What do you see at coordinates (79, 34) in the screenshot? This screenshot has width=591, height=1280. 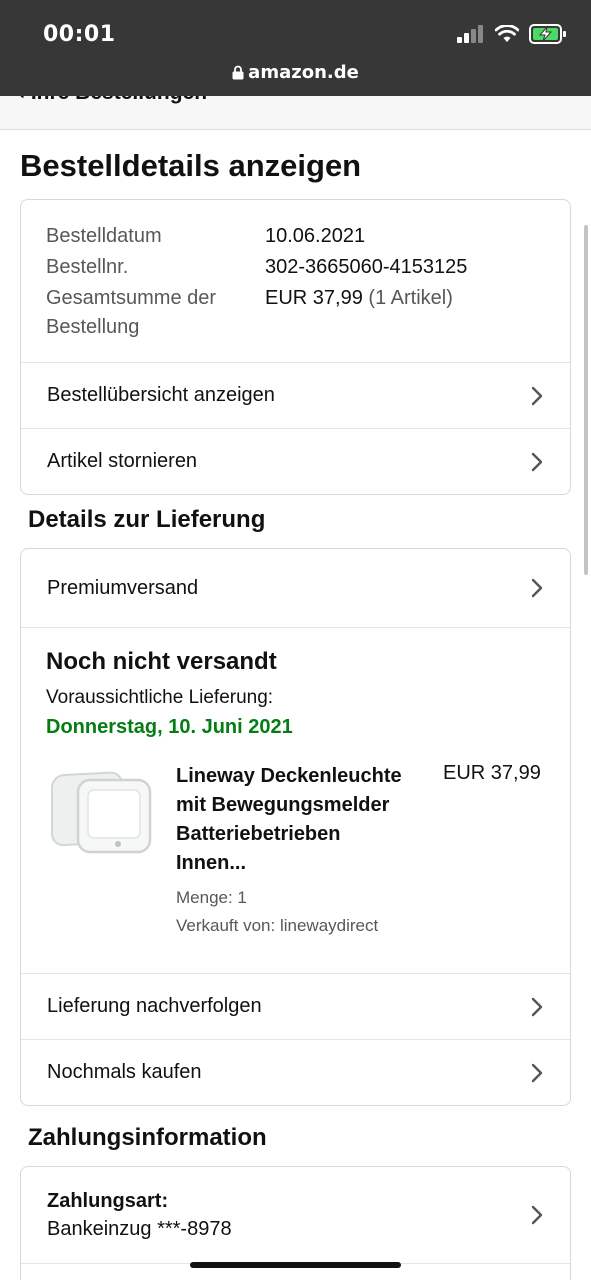 I see `clock: 00:01` at bounding box center [79, 34].